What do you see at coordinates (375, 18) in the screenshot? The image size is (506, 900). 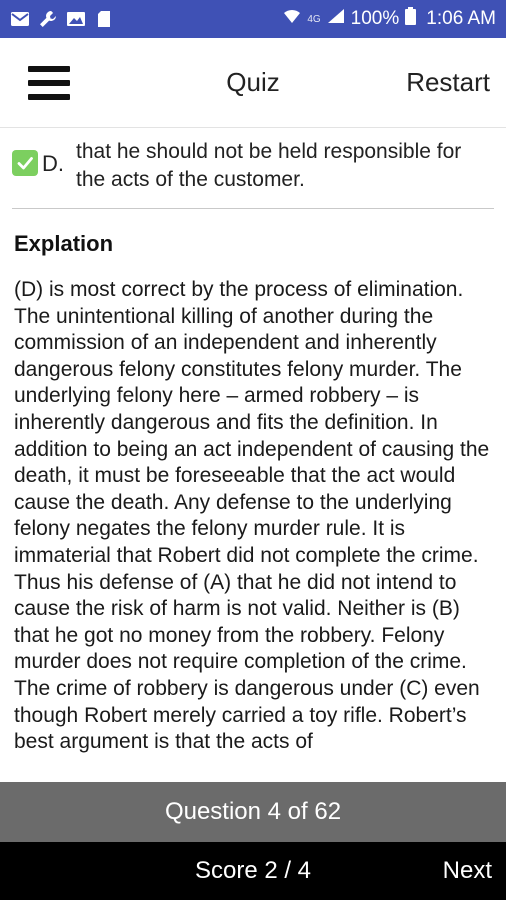 I see `battery-percent: 100%` at bounding box center [375, 18].